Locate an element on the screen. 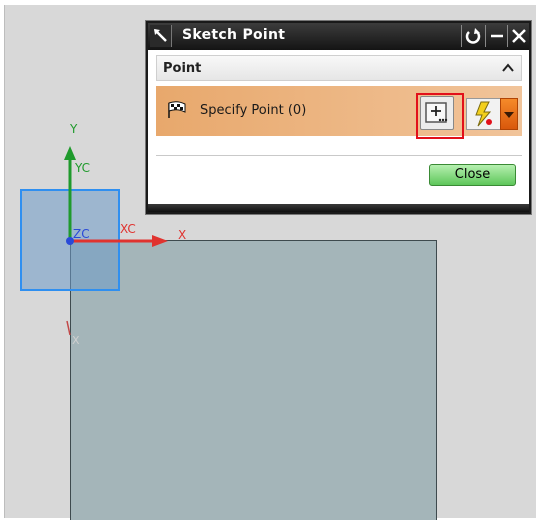 The width and height of the screenshot is (540, 525). yc-axis-label: YC is located at coordinates (83, 168).